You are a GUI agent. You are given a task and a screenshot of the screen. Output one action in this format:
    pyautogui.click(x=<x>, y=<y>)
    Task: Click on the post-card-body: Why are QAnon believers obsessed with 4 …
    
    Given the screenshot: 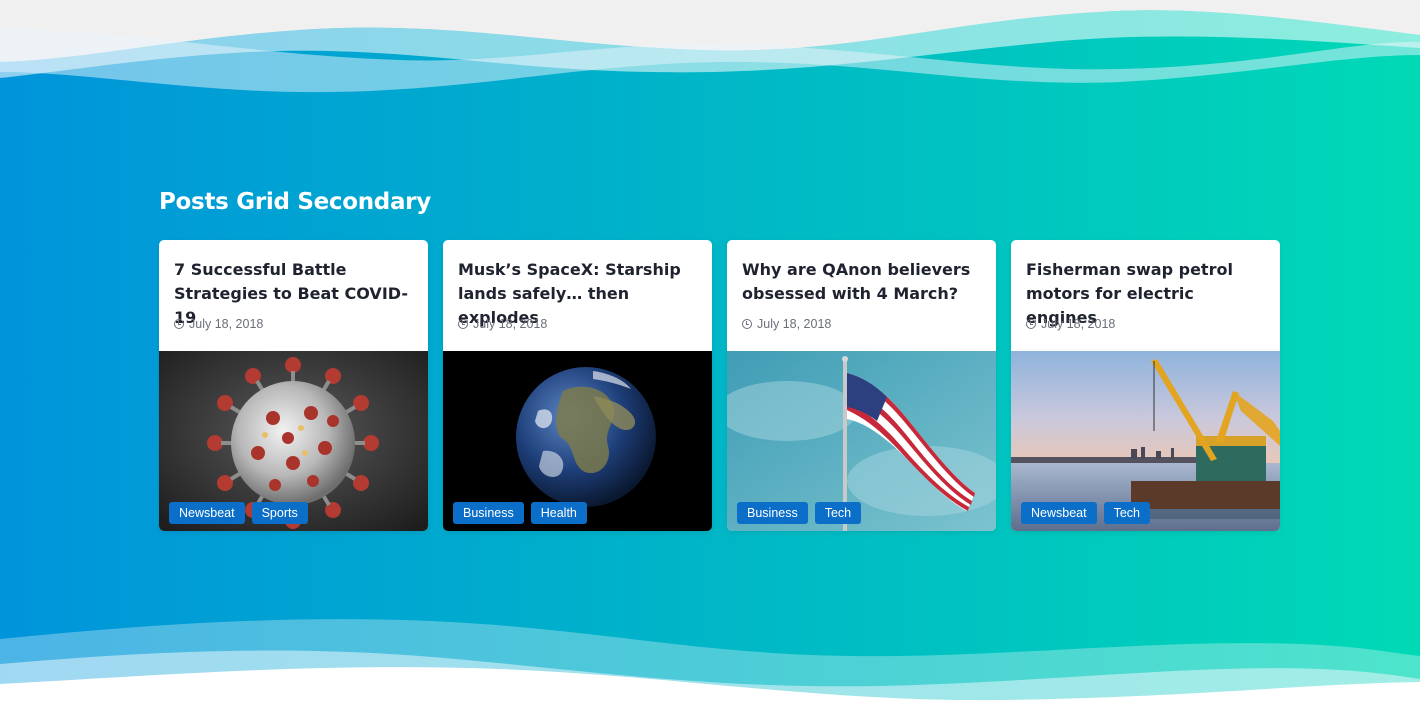 What is the action you would take?
    pyautogui.click(x=861, y=295)
    